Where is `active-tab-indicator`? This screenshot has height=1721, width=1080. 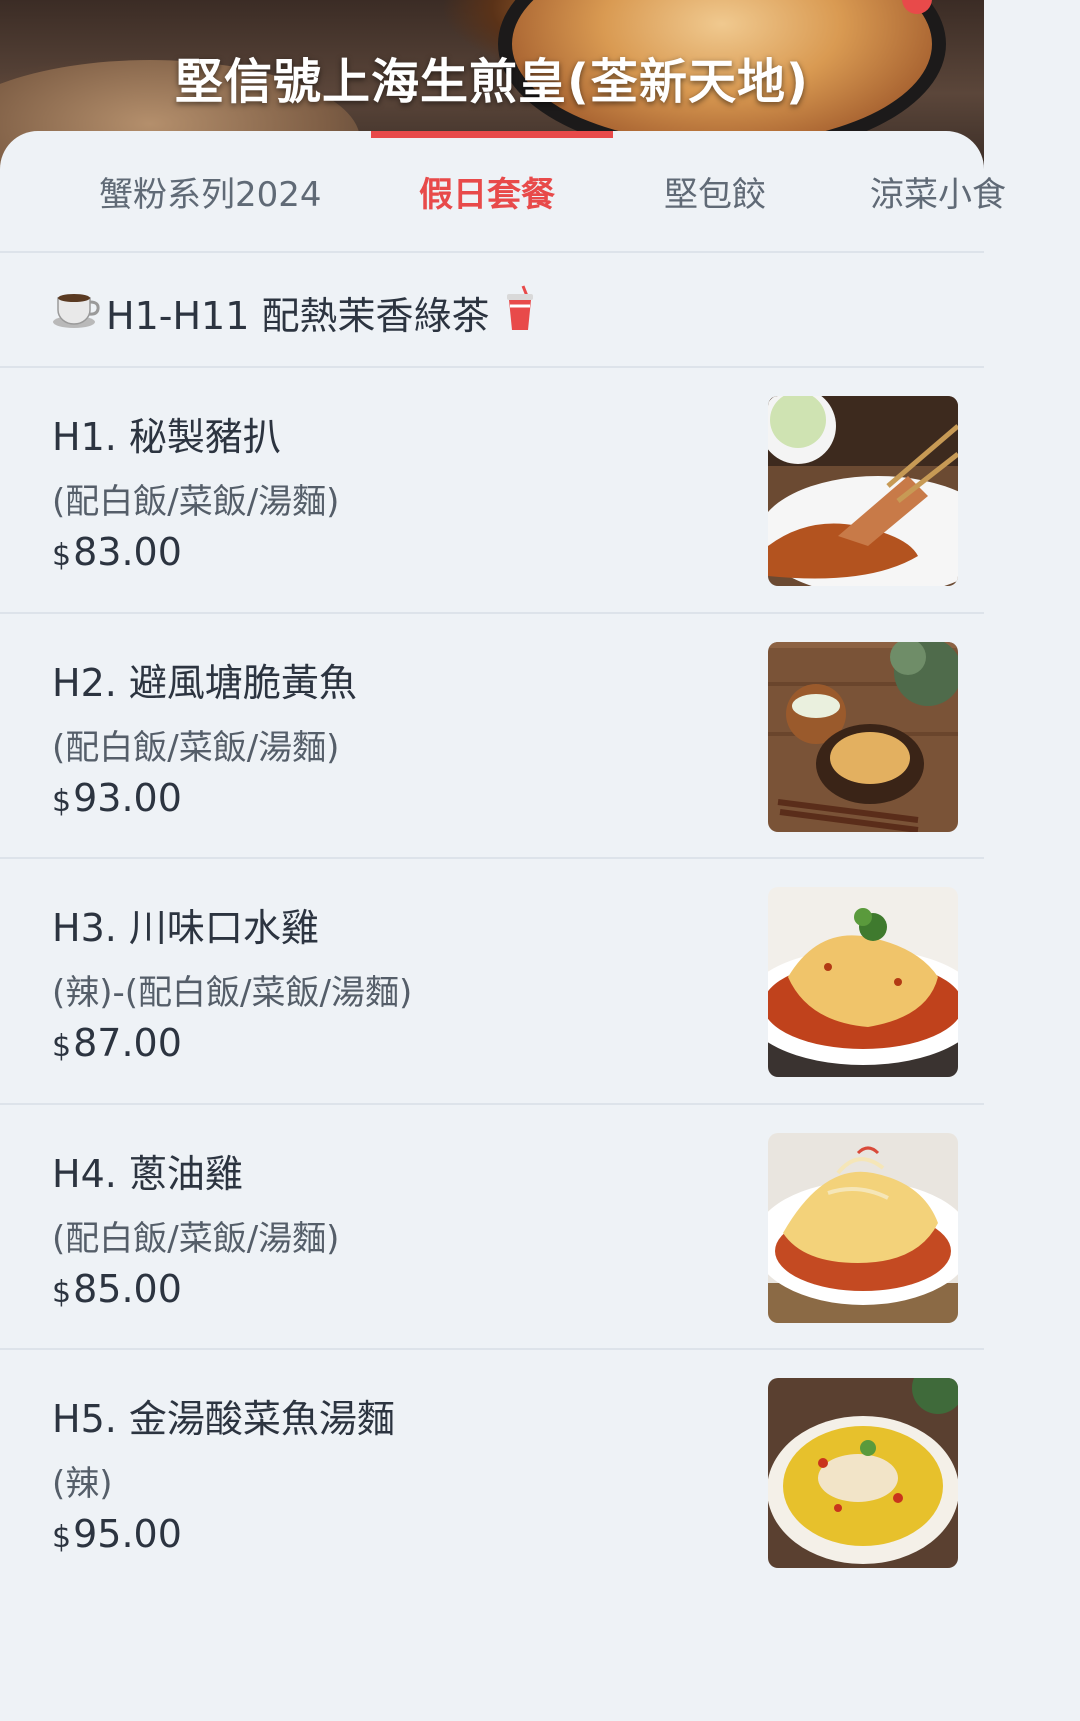
active-tab-indicator is located at coordinates (492, 134).